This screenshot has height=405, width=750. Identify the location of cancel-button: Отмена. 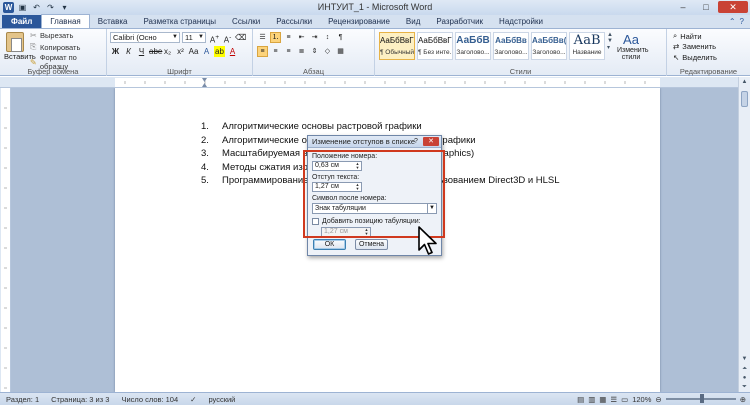
(371, 244).